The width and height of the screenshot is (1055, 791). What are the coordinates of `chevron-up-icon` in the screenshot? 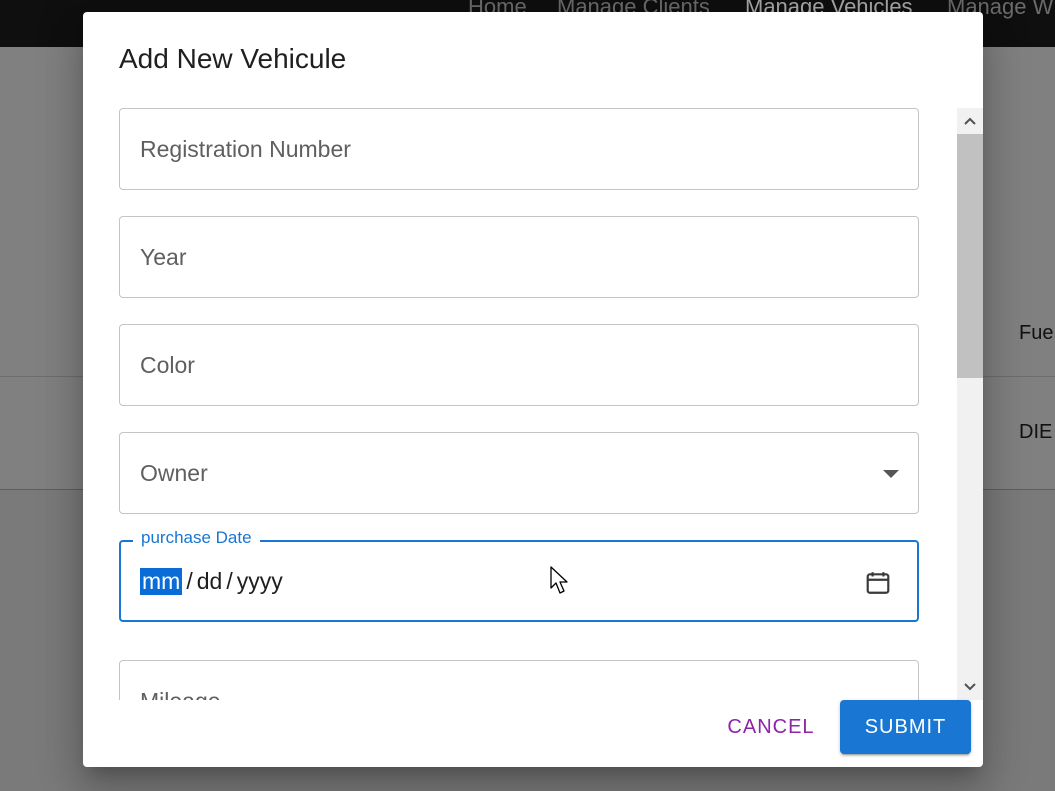 It's located at (970, 121).